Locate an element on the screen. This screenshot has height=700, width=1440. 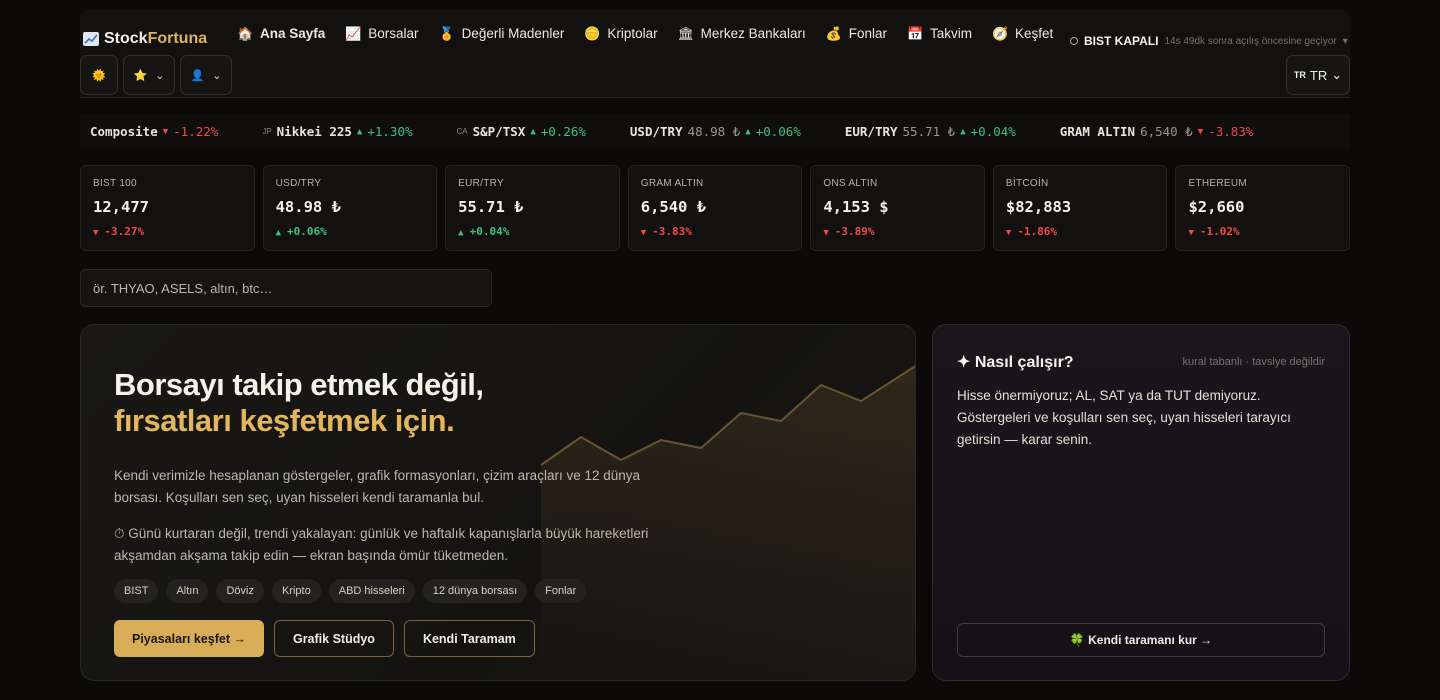
ticker-item: USD/TRY 48.98 ₺ ▲ +0.06% is located at coordinates (715, 131).